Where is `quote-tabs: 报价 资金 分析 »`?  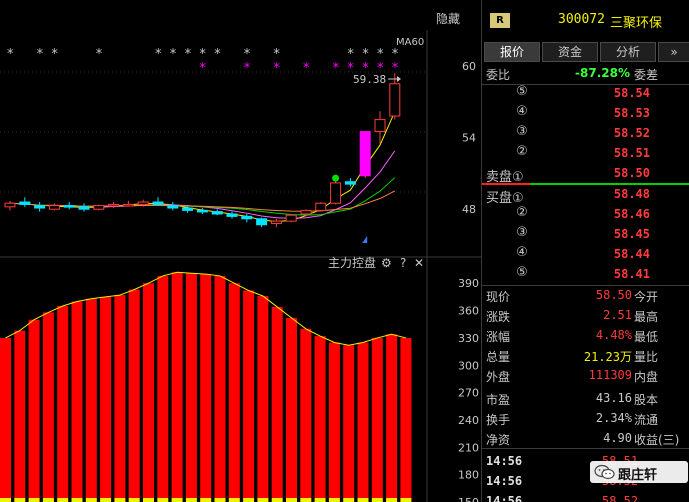
quote-tabs: 报价 资金 分析 » is located at coordinates (585, 52).